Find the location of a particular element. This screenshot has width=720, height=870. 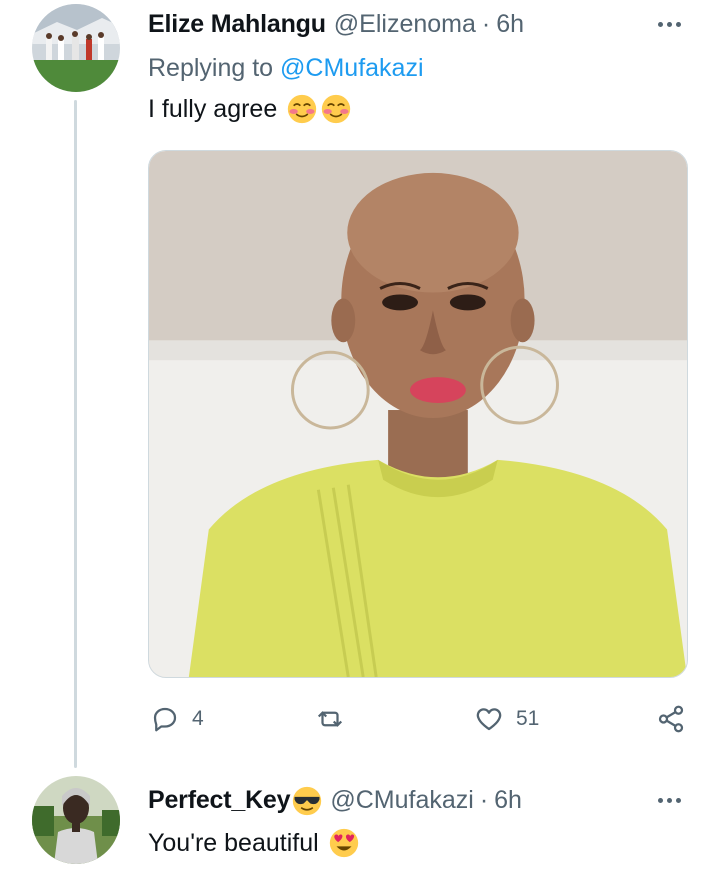

like-count: 51 is located at coordinates (528, 718).